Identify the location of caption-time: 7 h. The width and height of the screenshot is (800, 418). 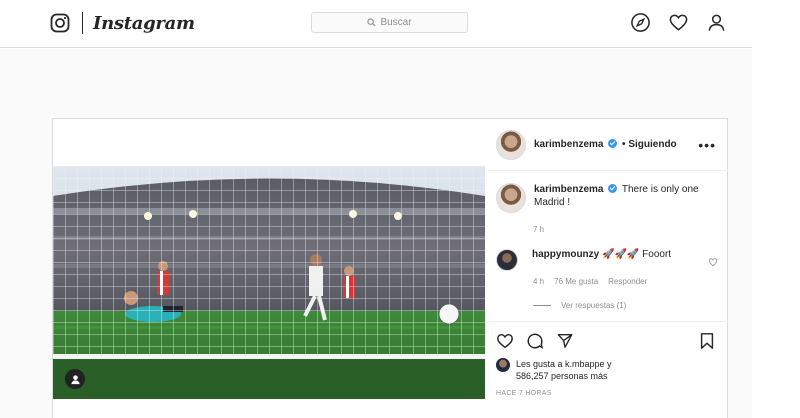
(539, 229).